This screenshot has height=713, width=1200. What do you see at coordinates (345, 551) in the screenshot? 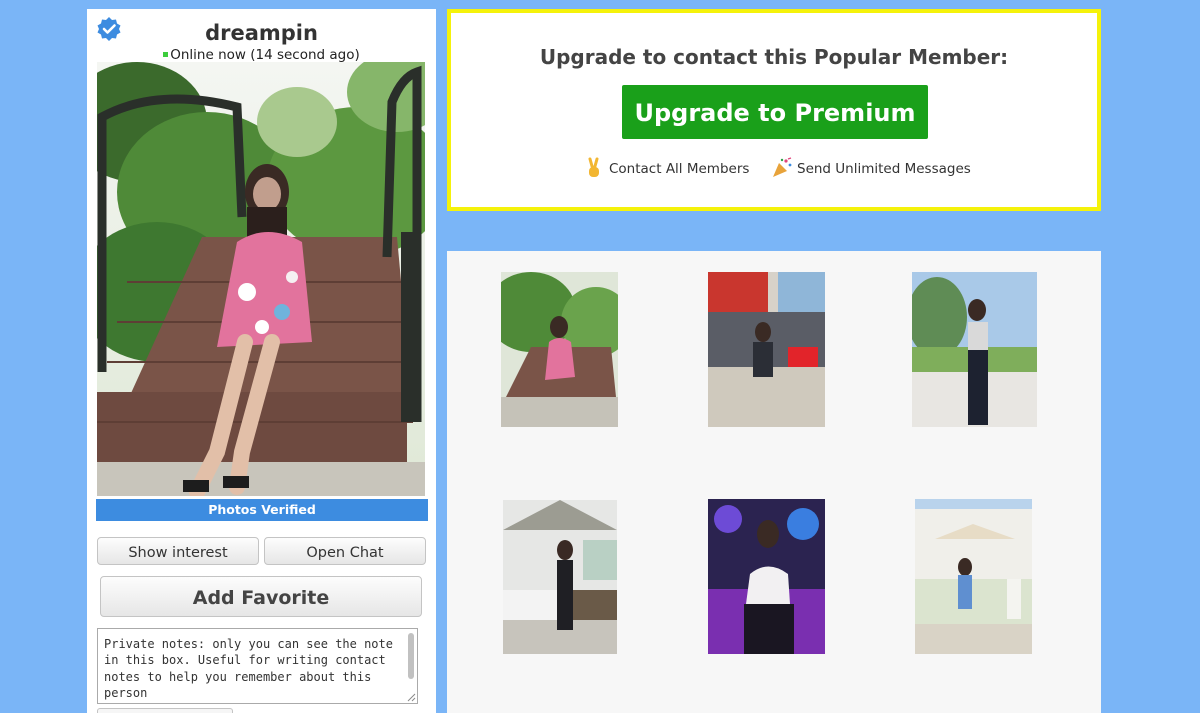
I see `open-chat-button: Open Chat` at bounding box center [345, 551].